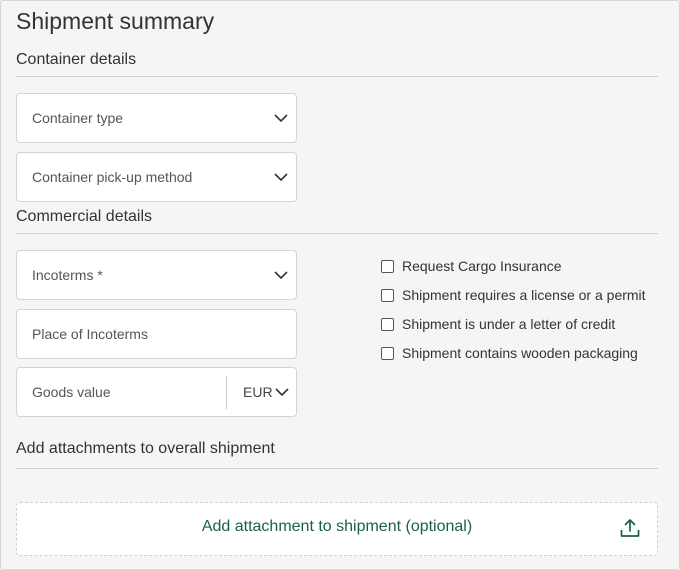  I want to click on checkbox-row-license-permit: Shipment requires a license or a permit, so click(513, 295).